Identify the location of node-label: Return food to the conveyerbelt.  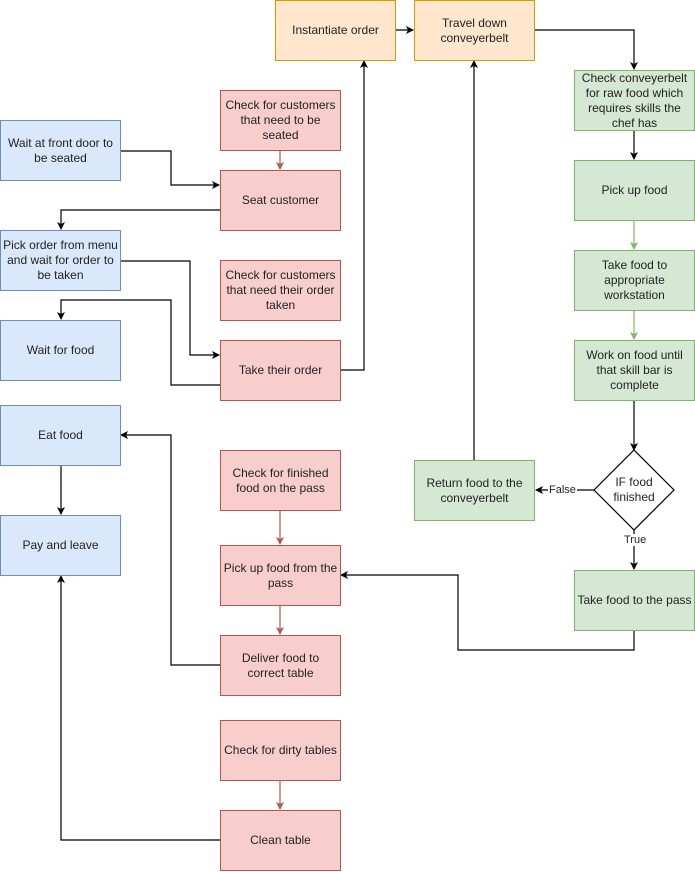
(474, 490).